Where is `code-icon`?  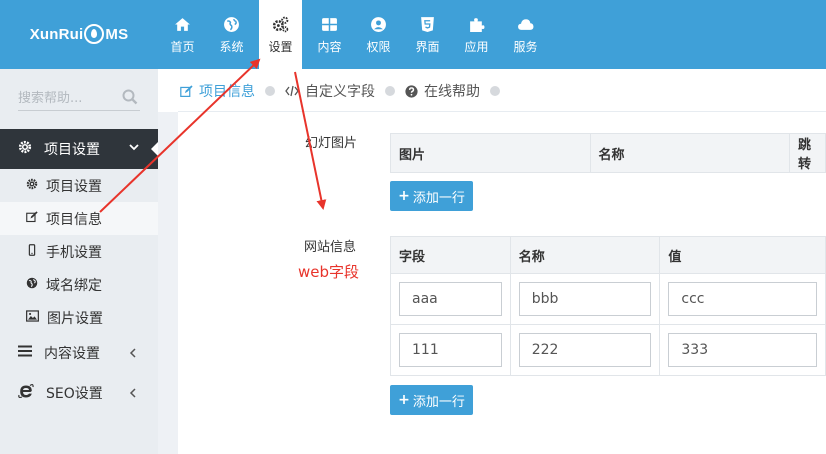 code-icon is located at coordinates (292, 91).